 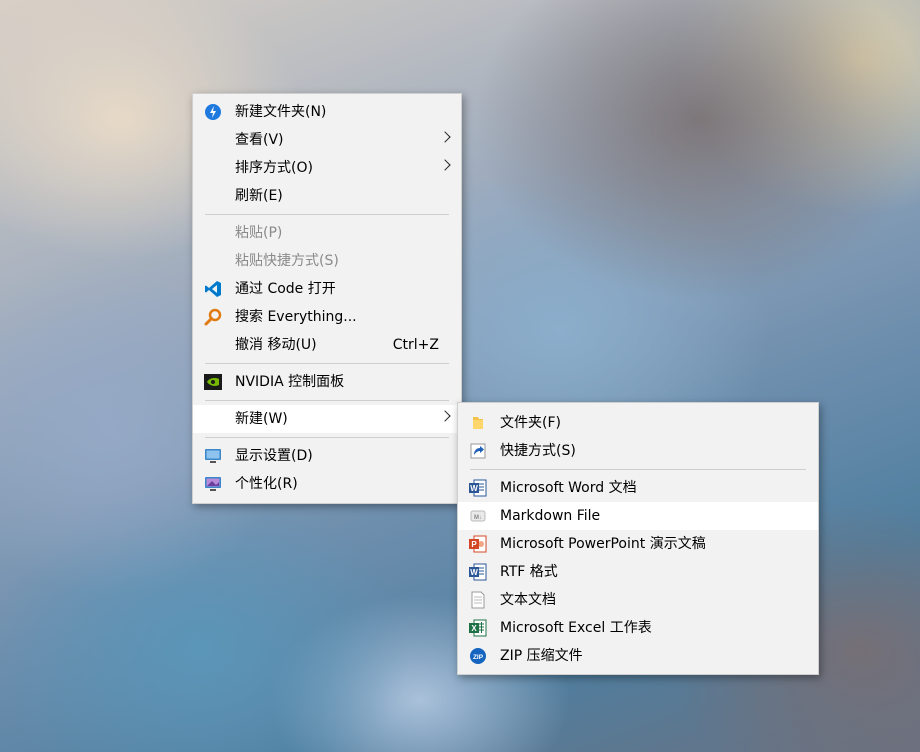 I want to click on nvidia-icon, so click(x=213, y=382).